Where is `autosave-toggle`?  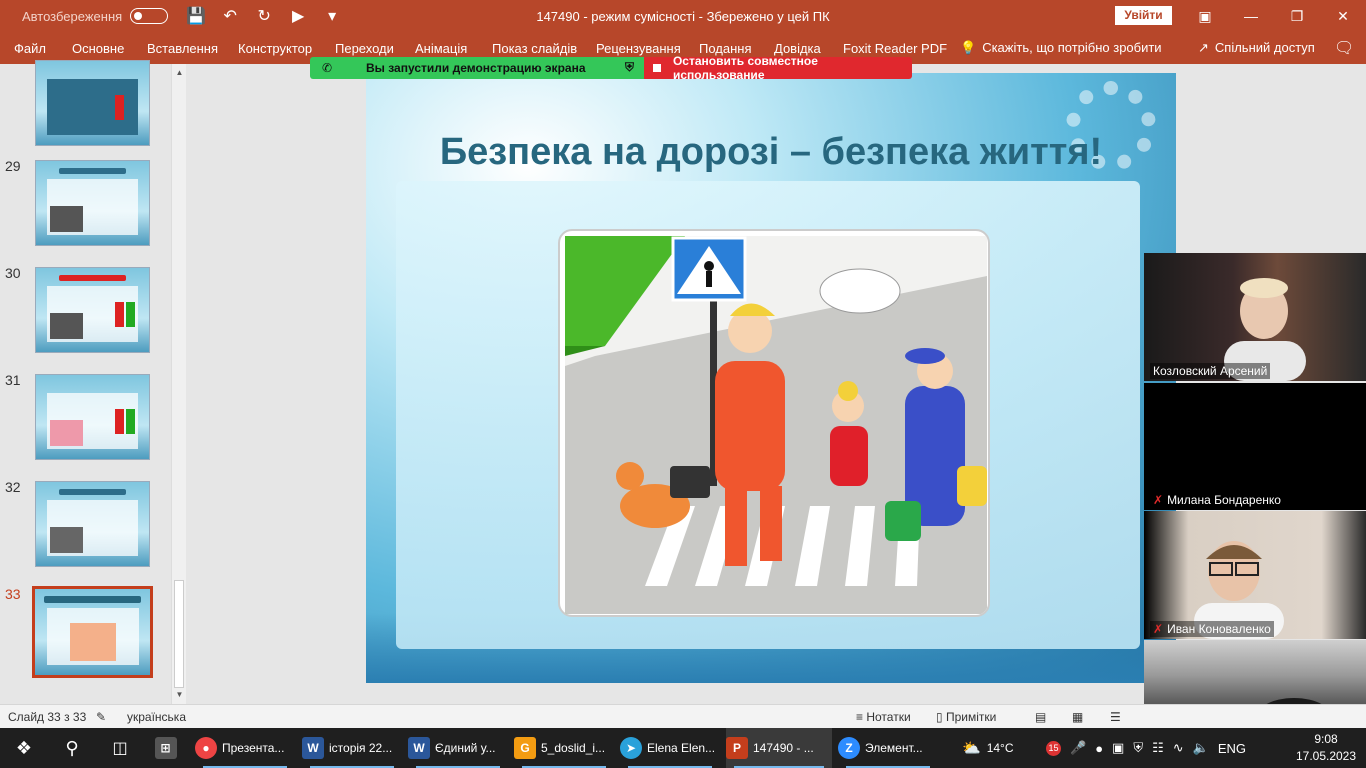 autosave-toggle is located at coordinates (149, 16).